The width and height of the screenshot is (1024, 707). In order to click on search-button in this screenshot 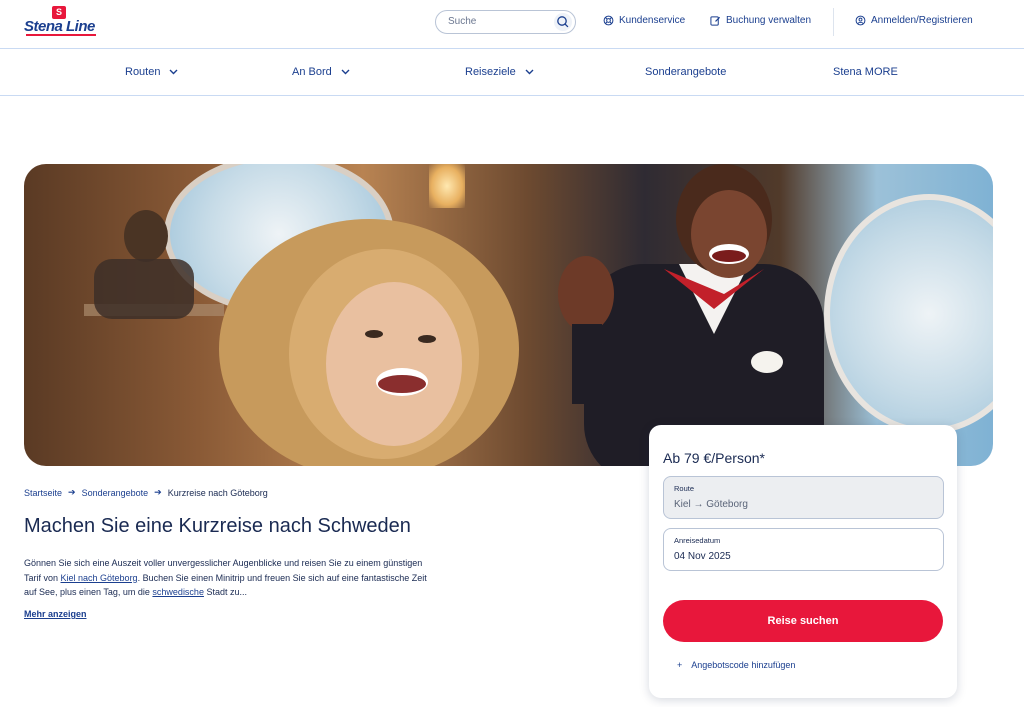, I will do `click(563, 22)`.